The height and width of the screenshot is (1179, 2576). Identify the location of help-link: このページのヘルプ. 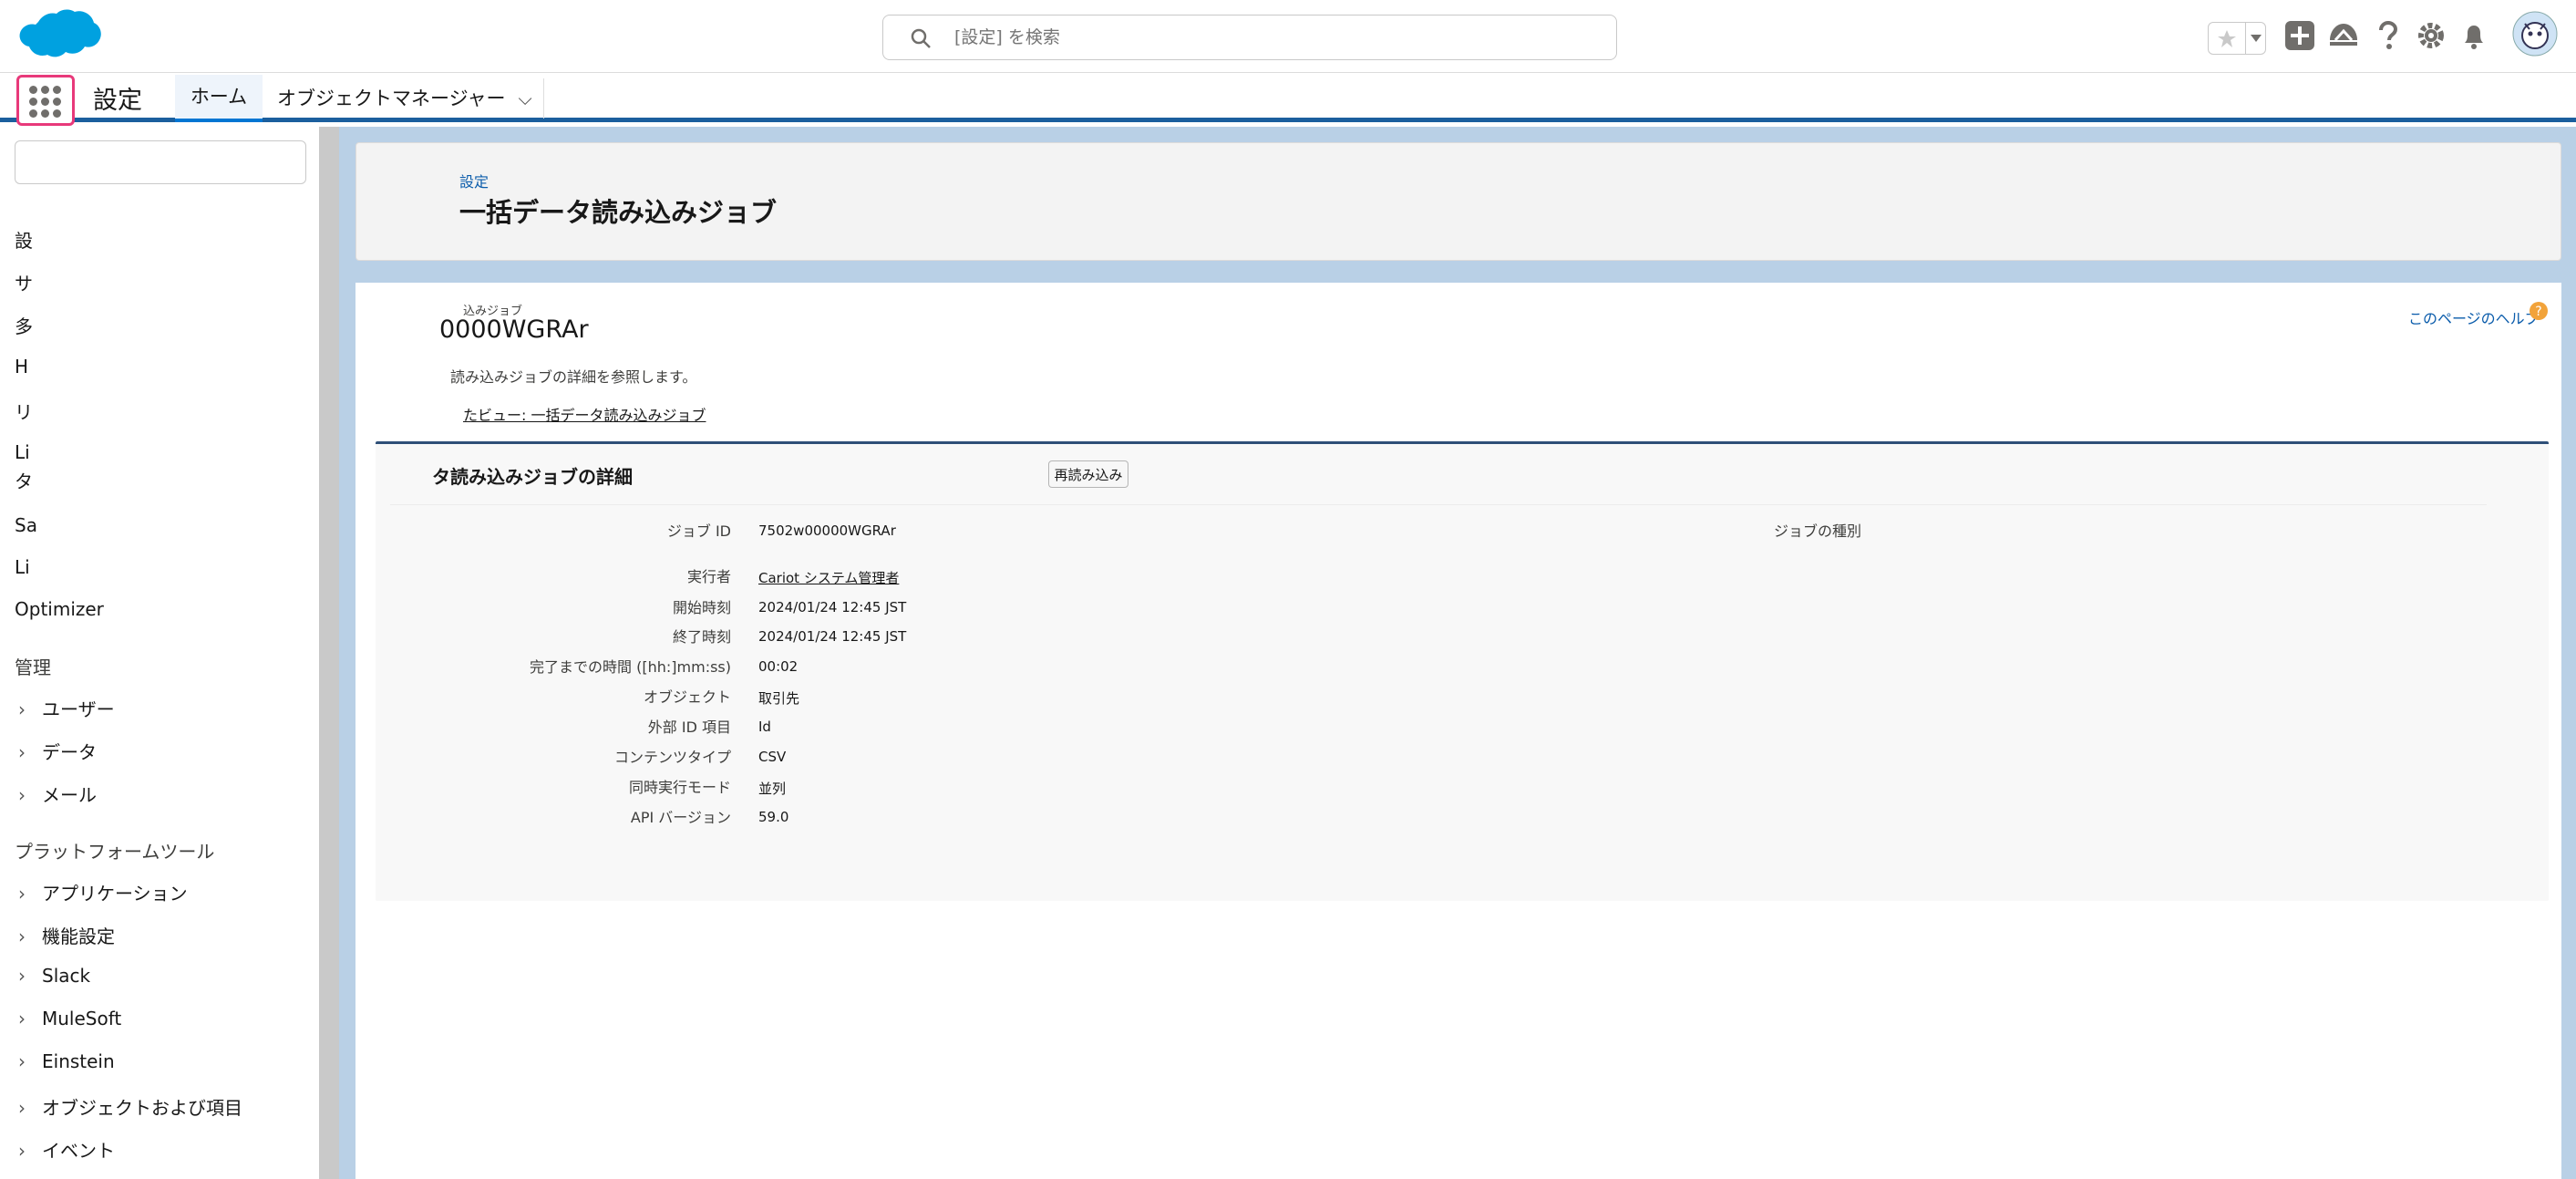
(2474, 317).